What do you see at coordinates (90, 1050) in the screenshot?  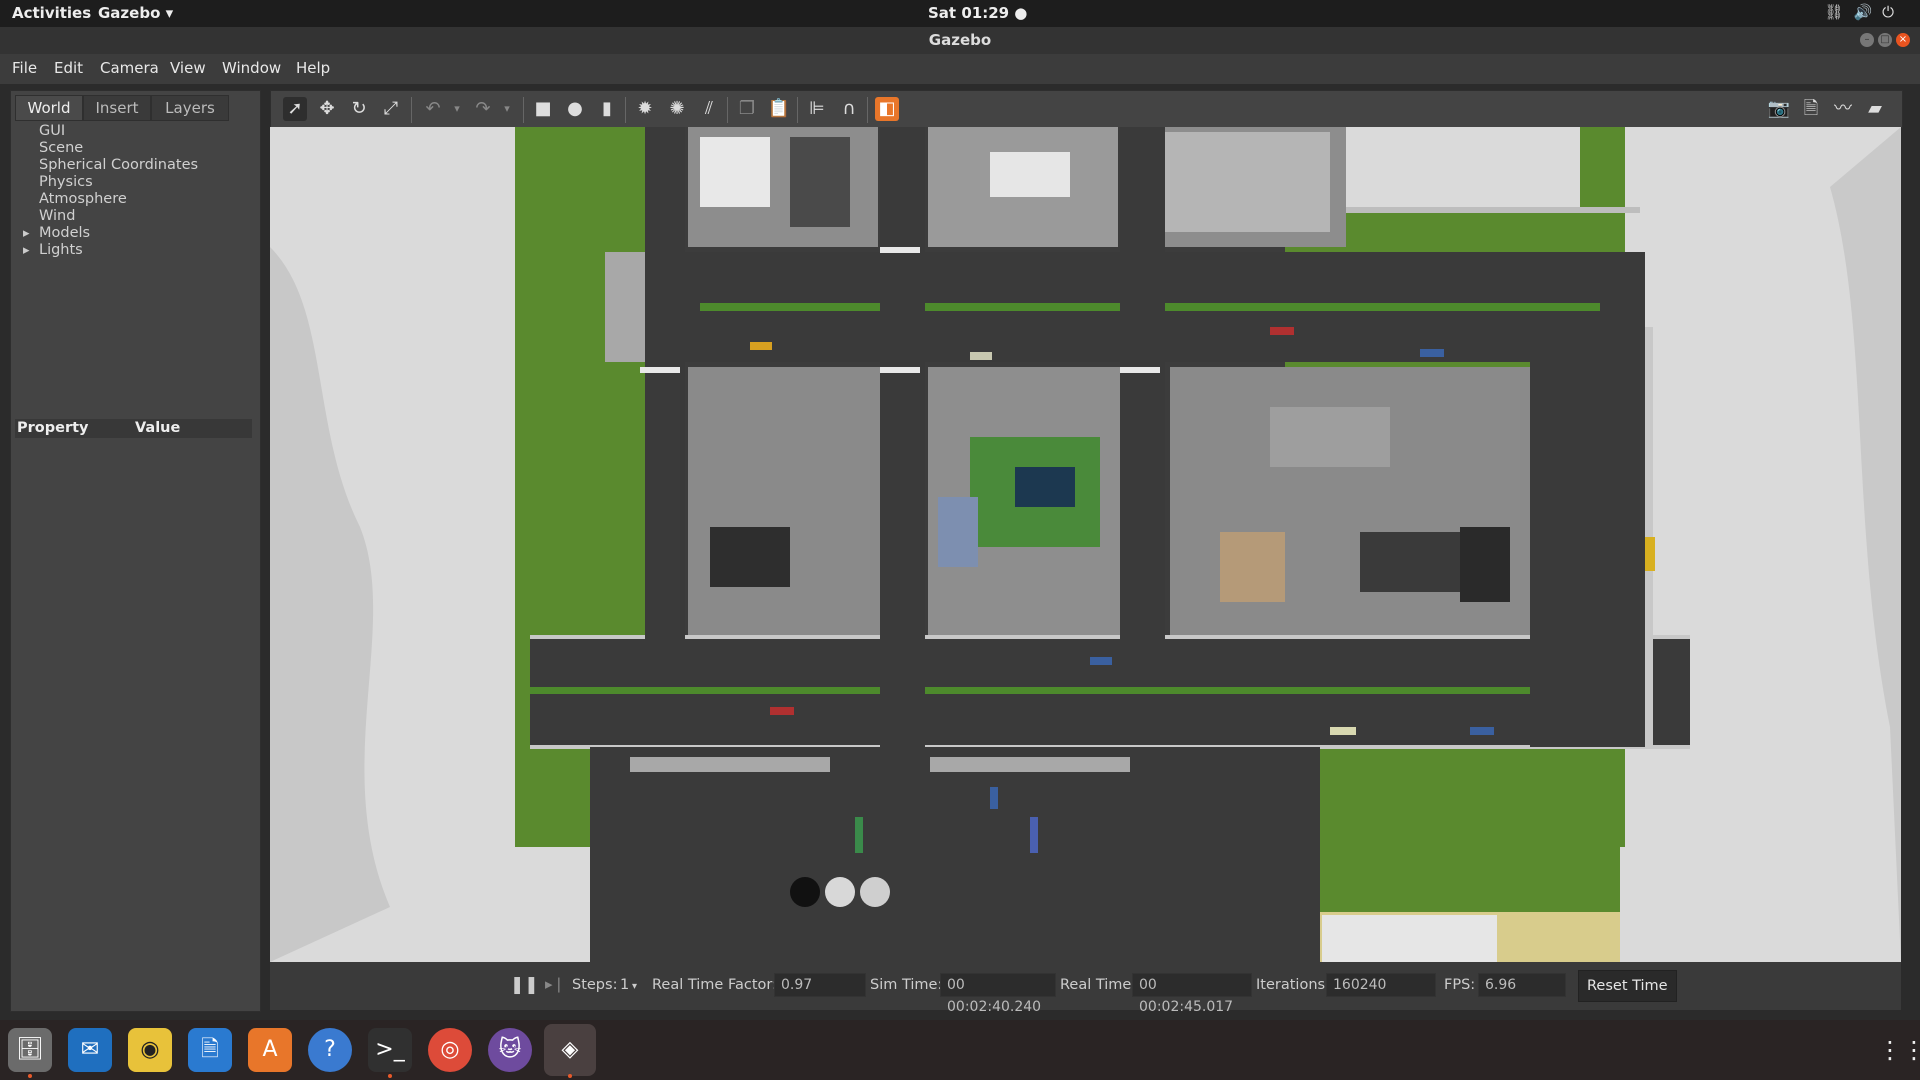 I see `thunderbird-icon: ✉` at bounding box center [90, 1050].